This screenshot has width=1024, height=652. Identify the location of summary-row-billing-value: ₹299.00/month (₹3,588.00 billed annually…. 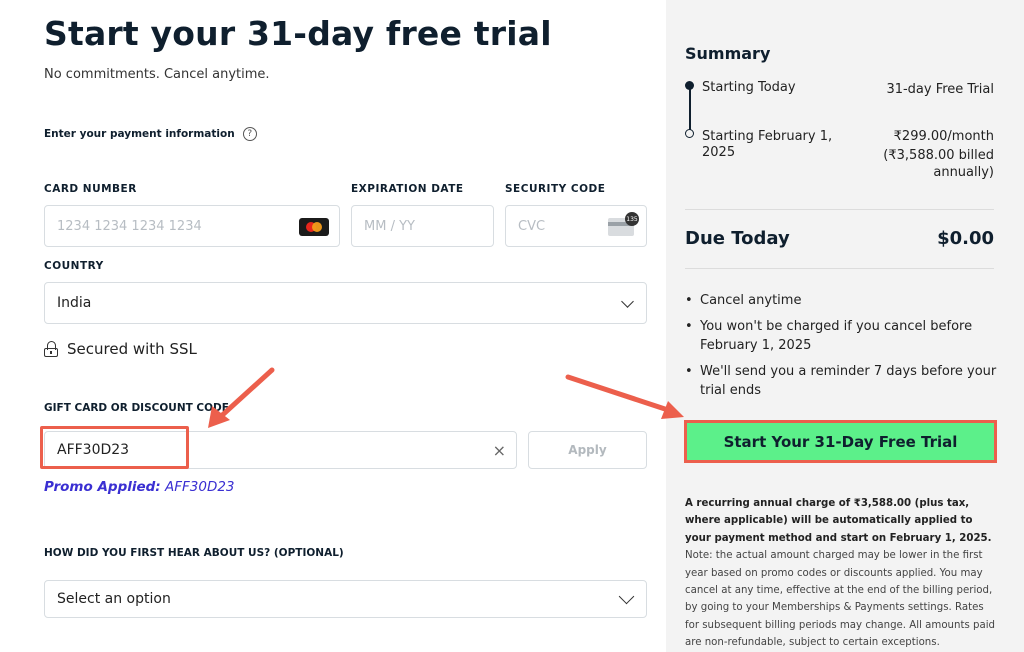
(938, 155).